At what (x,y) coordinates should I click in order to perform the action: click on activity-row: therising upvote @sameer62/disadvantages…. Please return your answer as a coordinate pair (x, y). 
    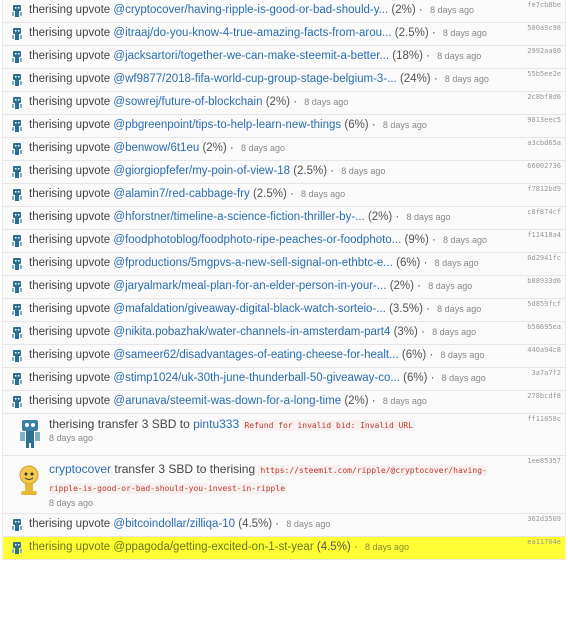
    Looking at the image, I should click on (284, 356).